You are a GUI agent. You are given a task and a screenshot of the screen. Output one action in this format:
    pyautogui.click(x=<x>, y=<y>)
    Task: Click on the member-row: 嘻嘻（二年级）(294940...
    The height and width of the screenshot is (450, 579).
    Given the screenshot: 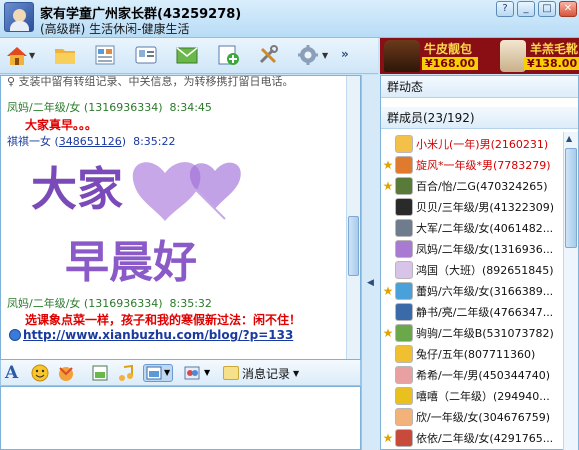 What is the action you would take?
    pyautogui.click(x=472, y=396)
    